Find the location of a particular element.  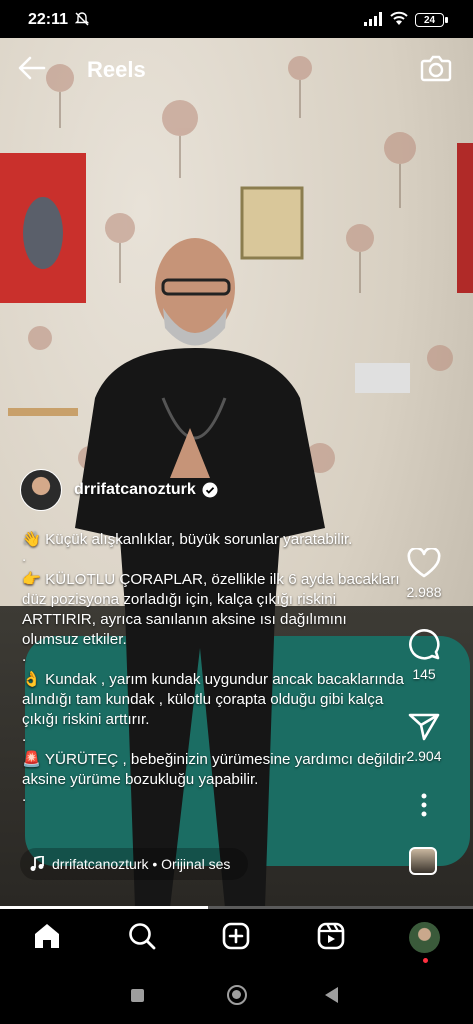

verified-badge-icon is located at coordinates (210, 490).